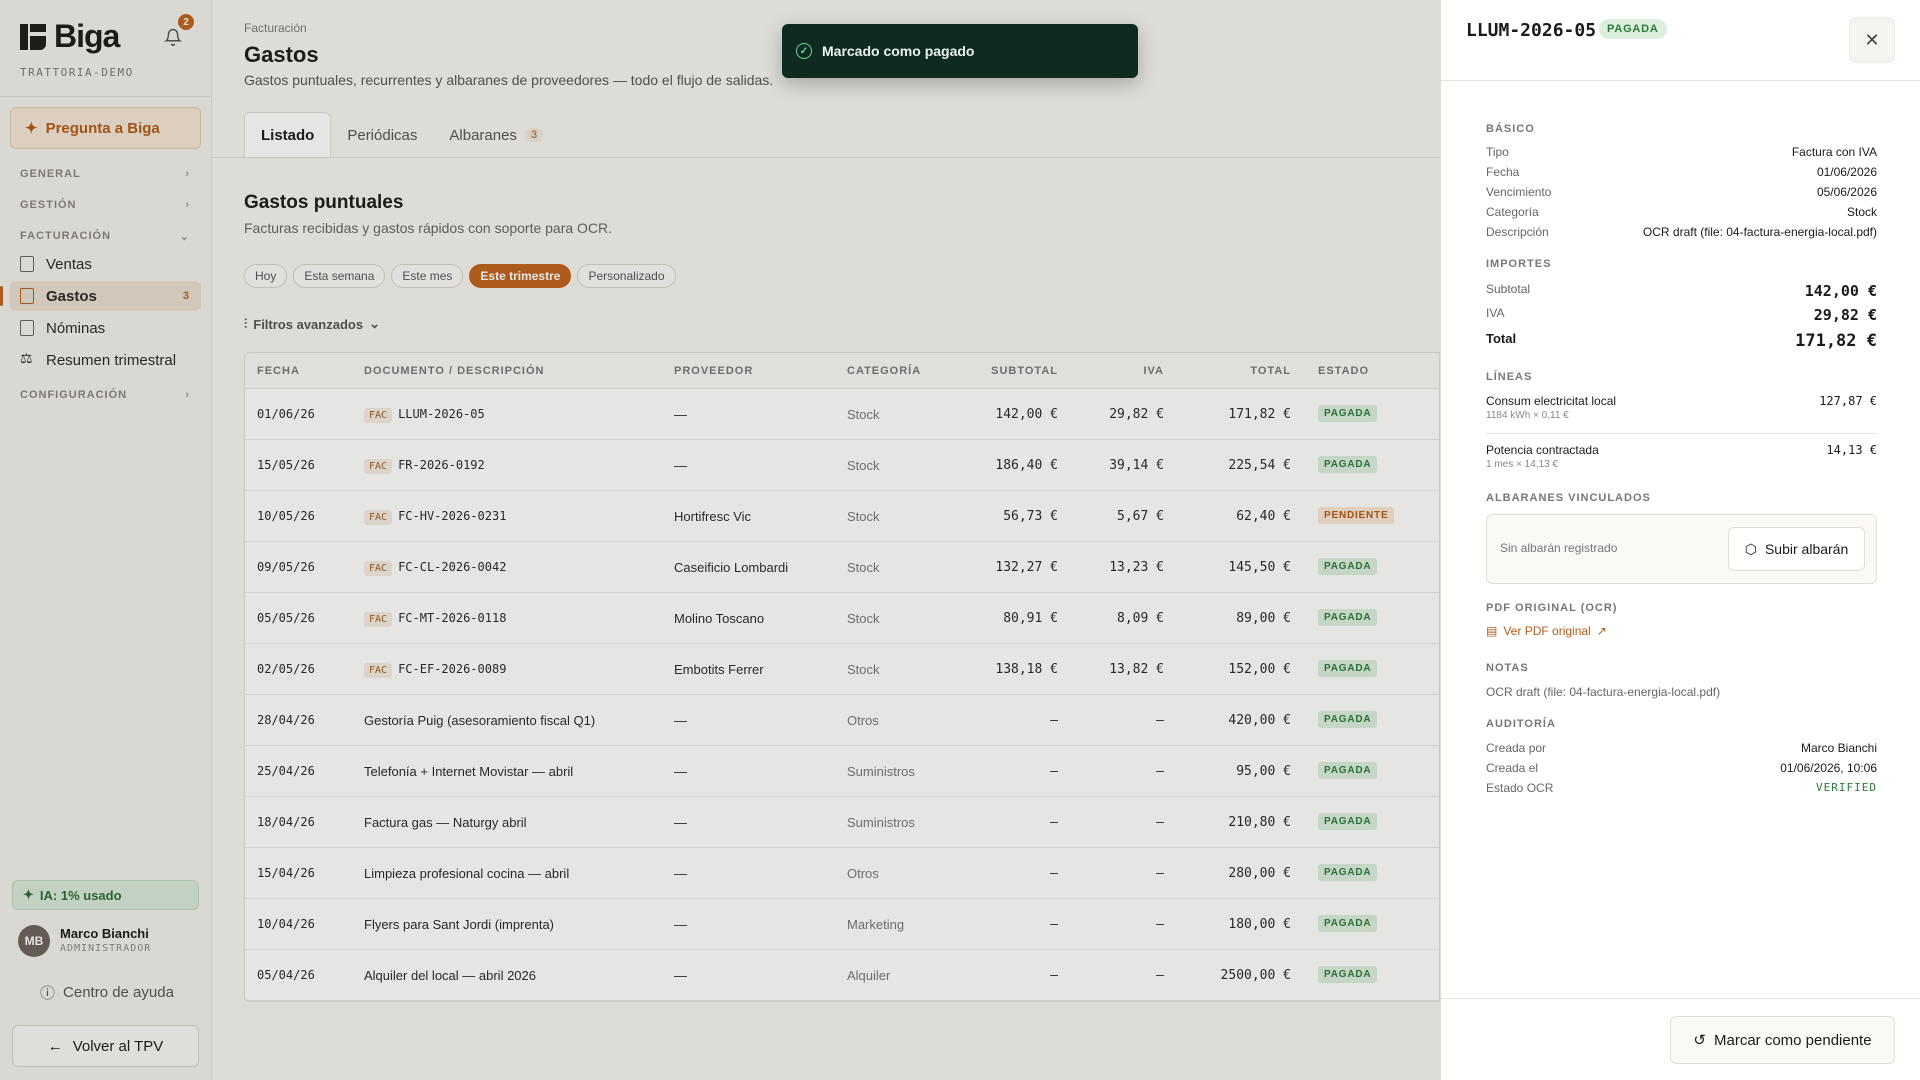  Describe the element at coordinates (804, 51) in the screenshot. I see `check-circle-icon: ✓` at that location.